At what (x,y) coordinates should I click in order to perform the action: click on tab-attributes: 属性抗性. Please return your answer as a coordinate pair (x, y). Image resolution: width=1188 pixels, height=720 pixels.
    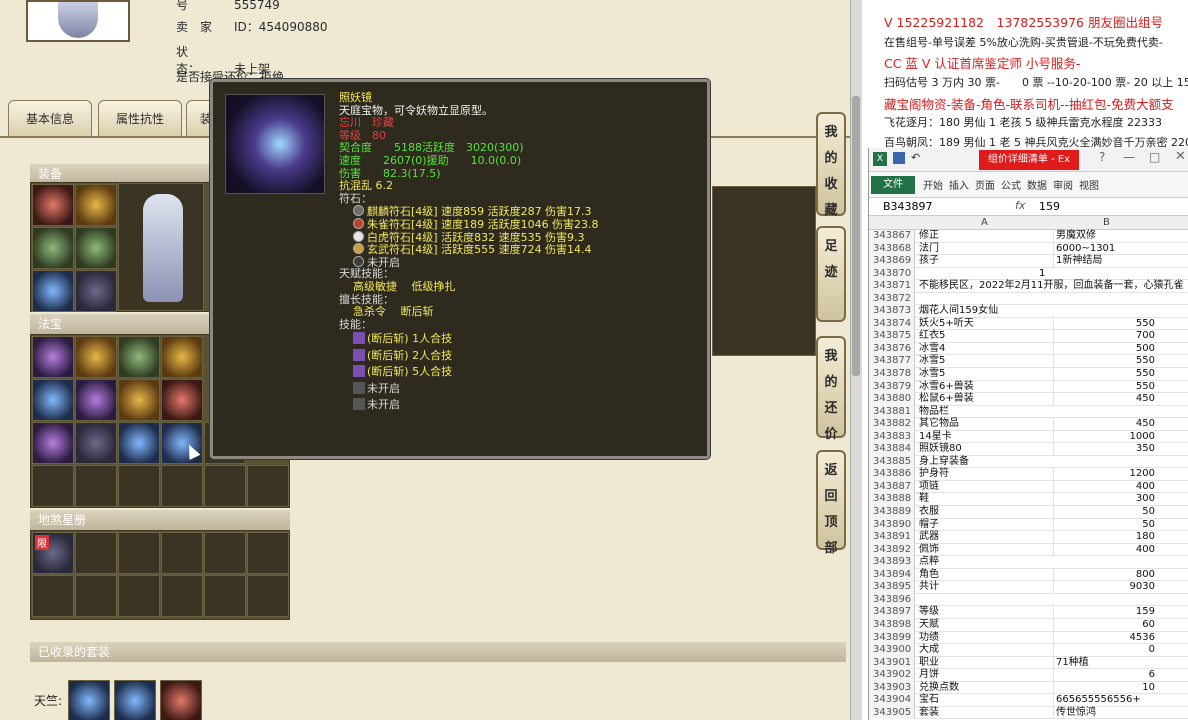
    Looking at the image, I should click on (140, 118).